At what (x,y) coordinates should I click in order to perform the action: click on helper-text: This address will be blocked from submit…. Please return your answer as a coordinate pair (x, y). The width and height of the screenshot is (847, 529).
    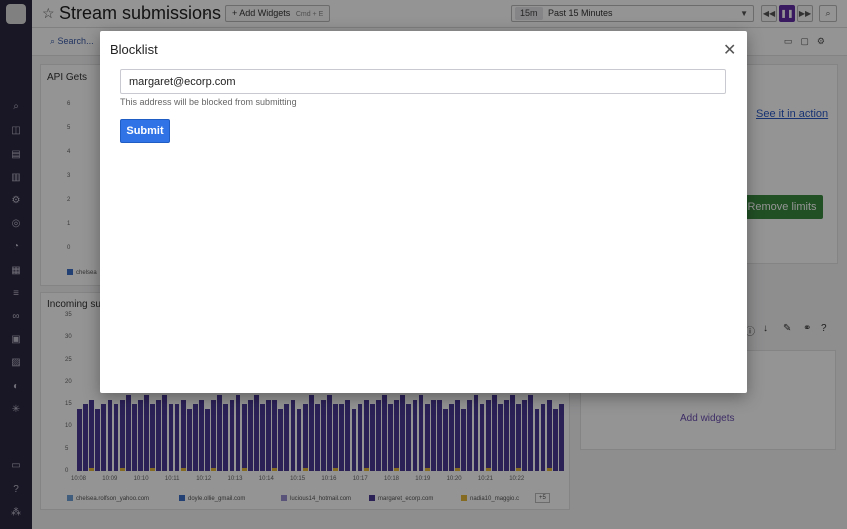
    Looking at the image, I should click on (208, 102).